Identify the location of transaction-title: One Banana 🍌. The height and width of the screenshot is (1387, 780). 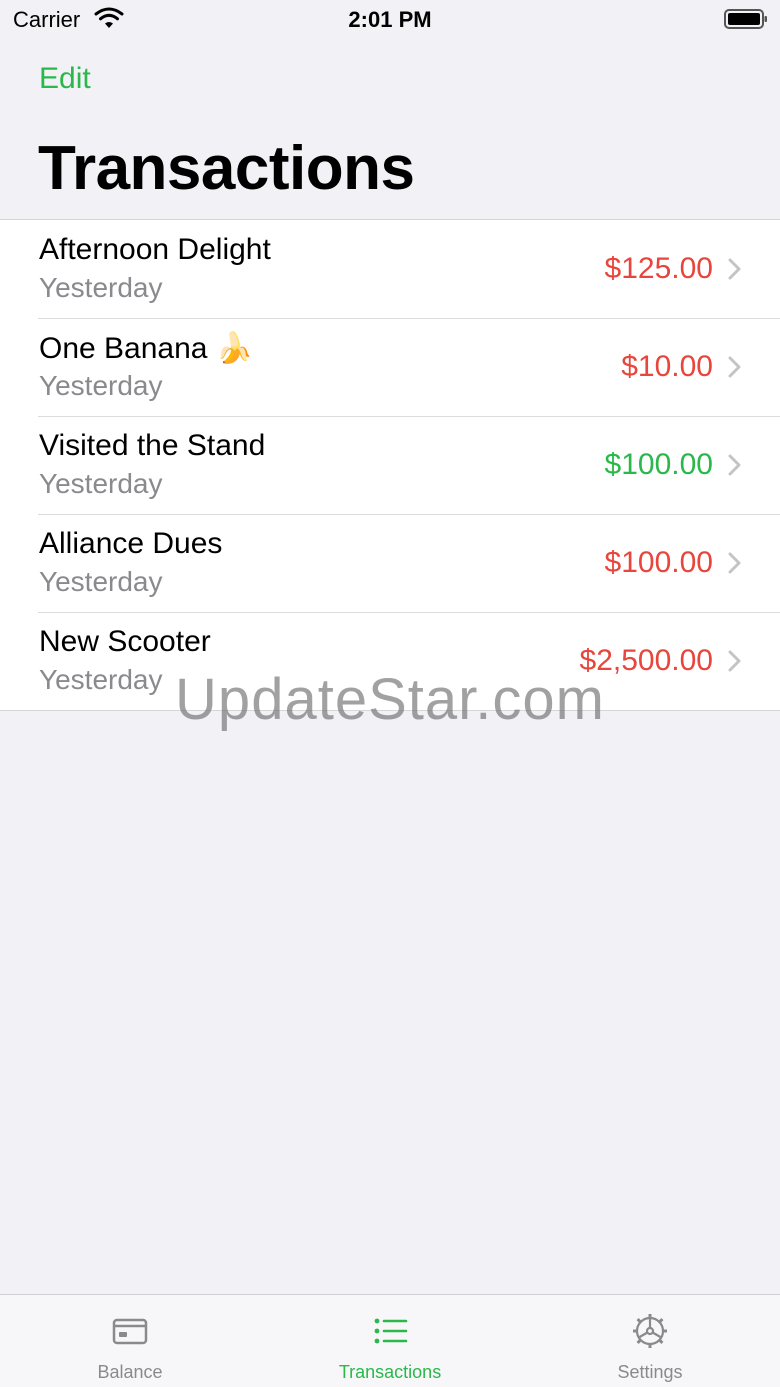
(146, 348).